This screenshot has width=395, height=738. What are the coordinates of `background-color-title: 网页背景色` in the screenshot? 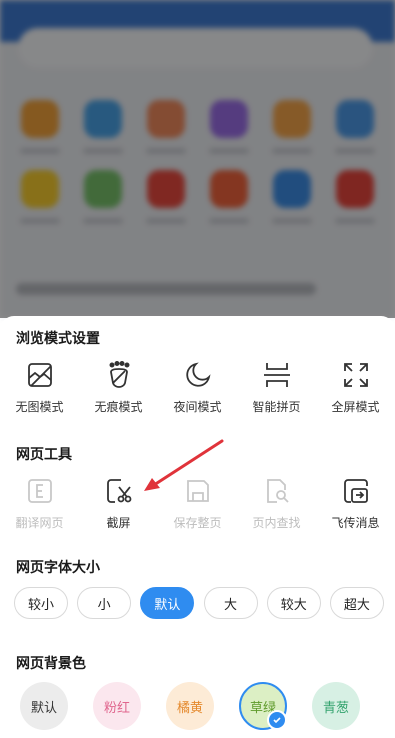 It's located at (51, 664).